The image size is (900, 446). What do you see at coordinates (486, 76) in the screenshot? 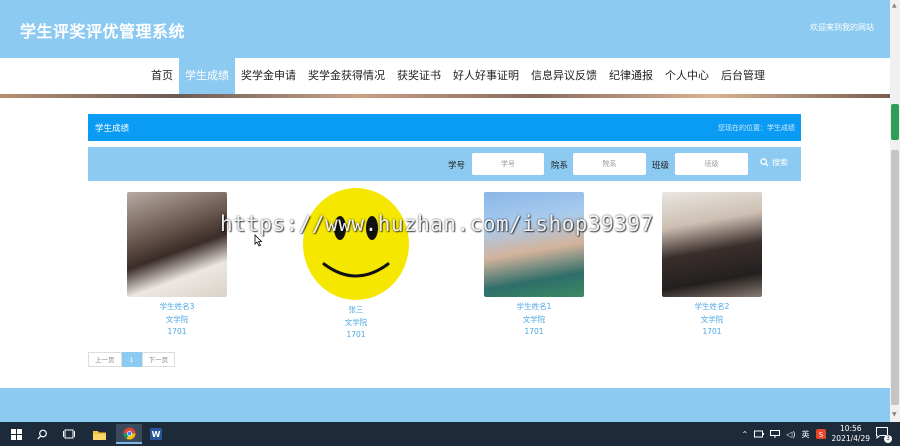
I see `nav-item-good-deeds: 好人好事证明` at bounding box center [486, 76].